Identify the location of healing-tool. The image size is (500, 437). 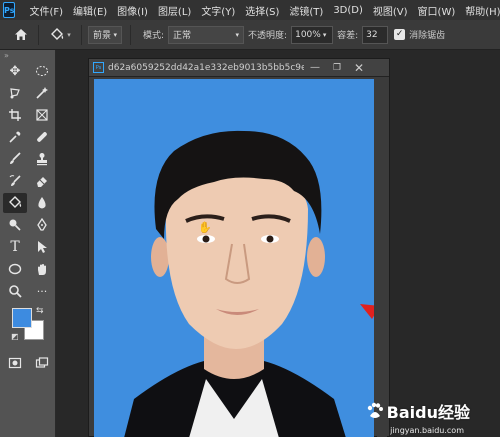
(42, 137).